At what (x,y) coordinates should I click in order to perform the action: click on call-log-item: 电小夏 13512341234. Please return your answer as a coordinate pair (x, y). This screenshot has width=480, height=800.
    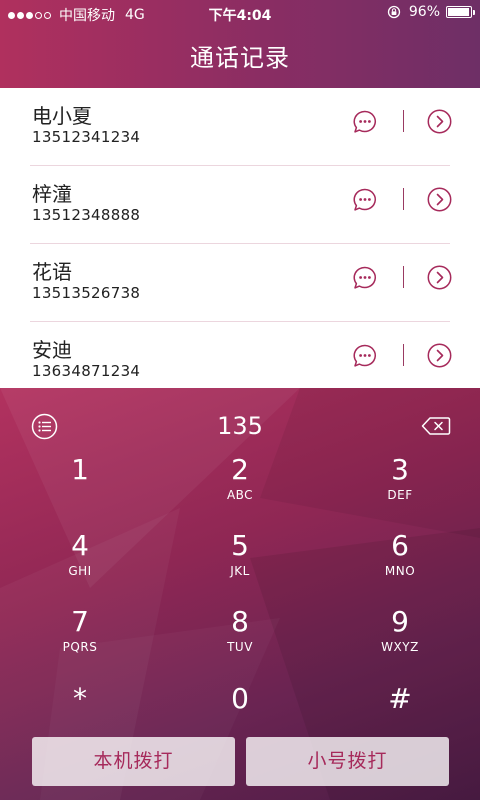
    Looking at the image, I should click on (241, 127).